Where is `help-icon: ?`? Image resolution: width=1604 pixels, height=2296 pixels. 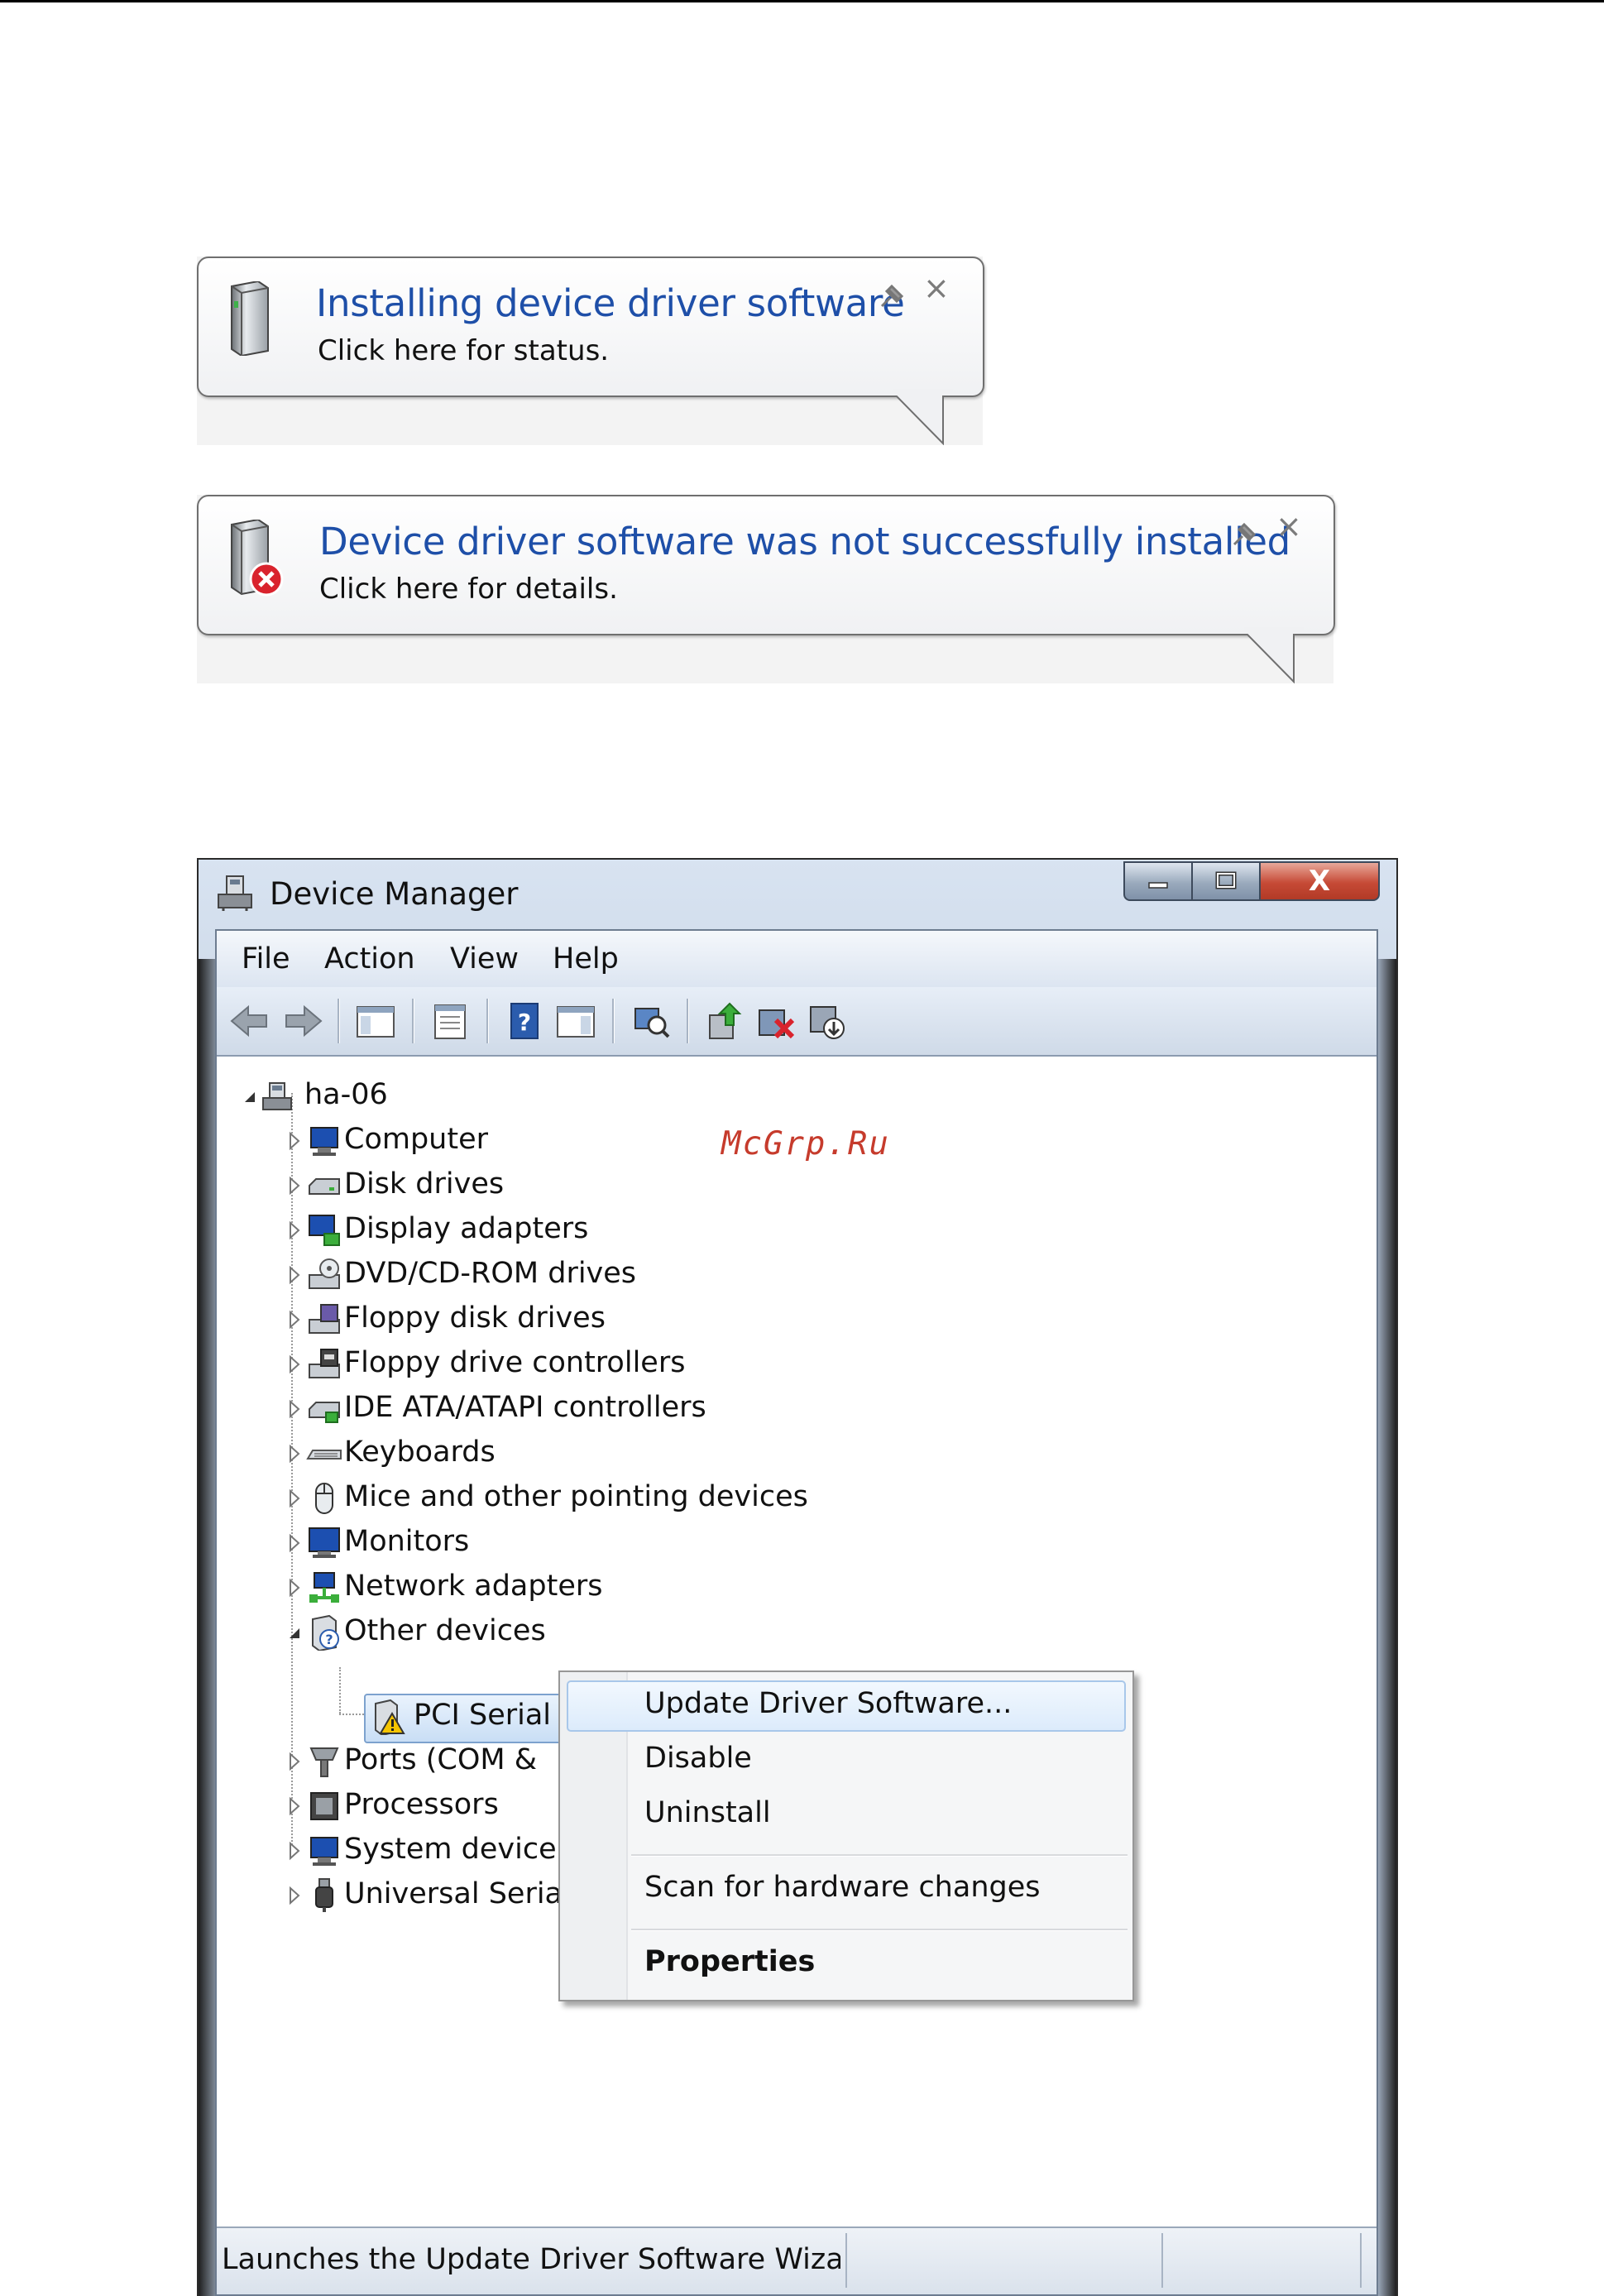 help-icon: ? is located at coordinates (525, 1021).